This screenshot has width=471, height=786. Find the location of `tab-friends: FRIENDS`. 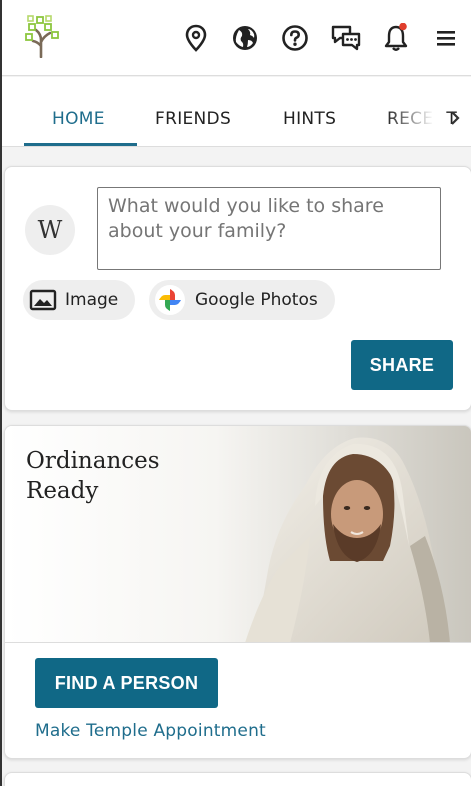

tab-friends: FRIENDS is located at coordinates (193, 119).